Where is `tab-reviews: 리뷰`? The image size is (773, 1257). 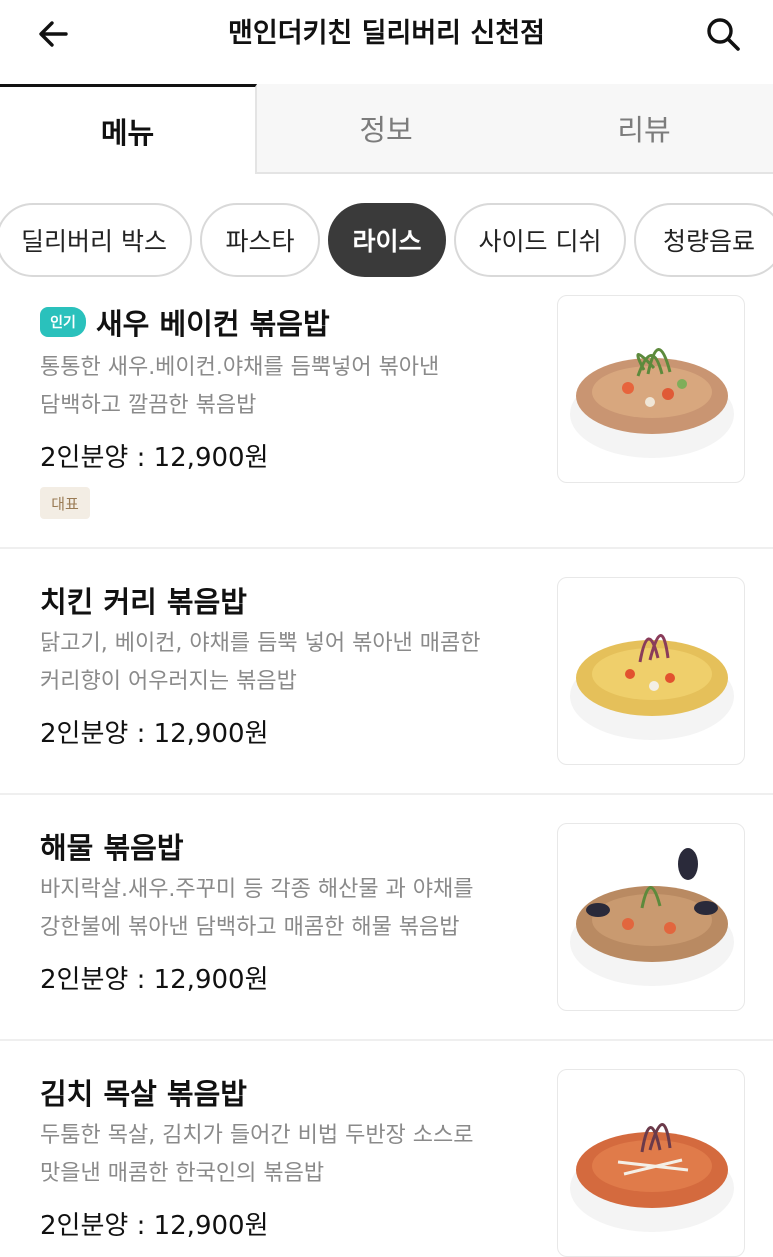 tab-reviews: 리뷰 is located at coordinates (644, 128).